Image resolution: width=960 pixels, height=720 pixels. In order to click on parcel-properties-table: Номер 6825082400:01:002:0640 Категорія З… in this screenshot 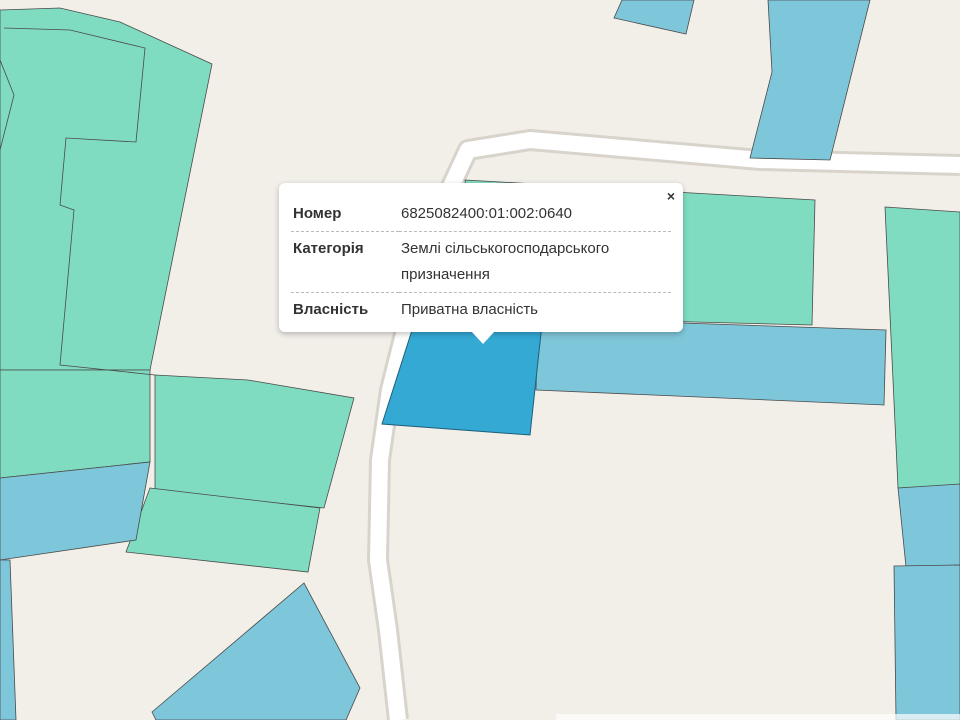, I will do `click(481, 262)`.